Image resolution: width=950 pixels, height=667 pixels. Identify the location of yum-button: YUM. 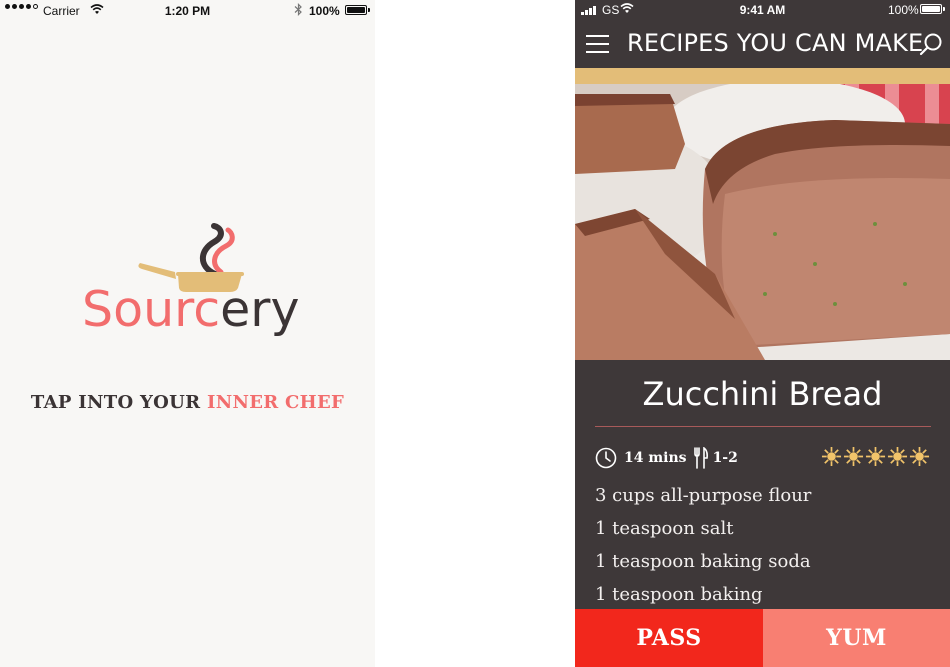
(856, 638).